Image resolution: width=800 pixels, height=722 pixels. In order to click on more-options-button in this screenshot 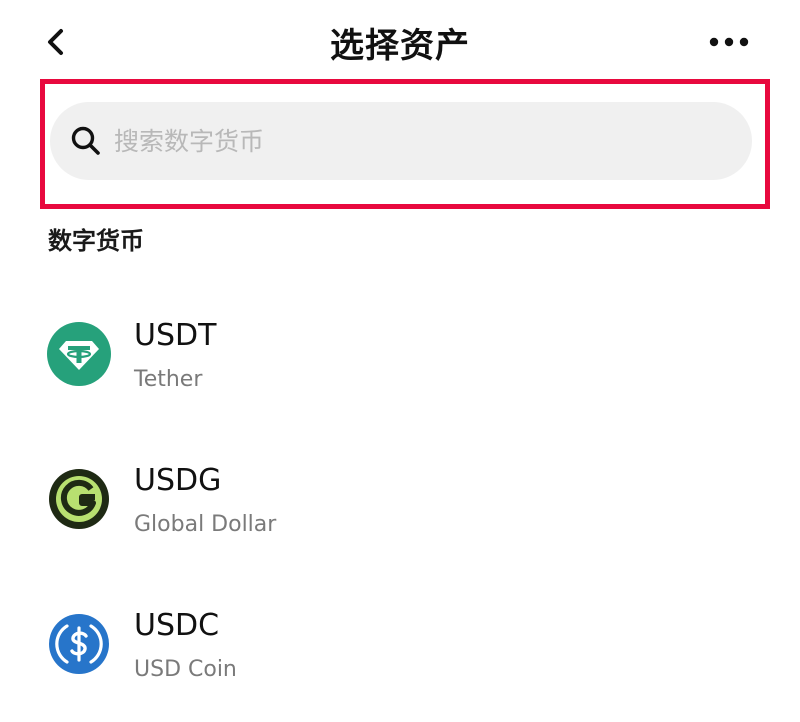, I will do `click(729, 42)`.